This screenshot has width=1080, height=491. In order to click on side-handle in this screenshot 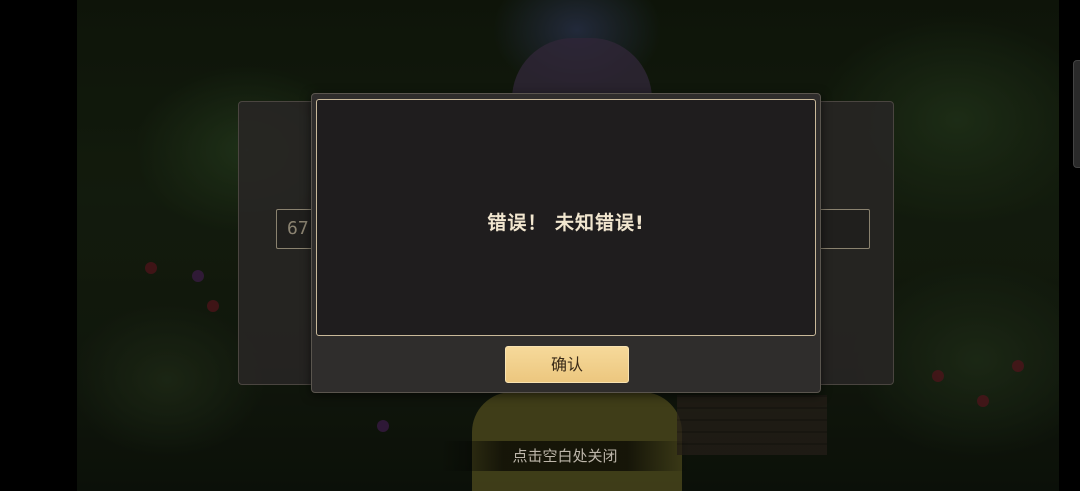, I will do `click(1076, 114)`.